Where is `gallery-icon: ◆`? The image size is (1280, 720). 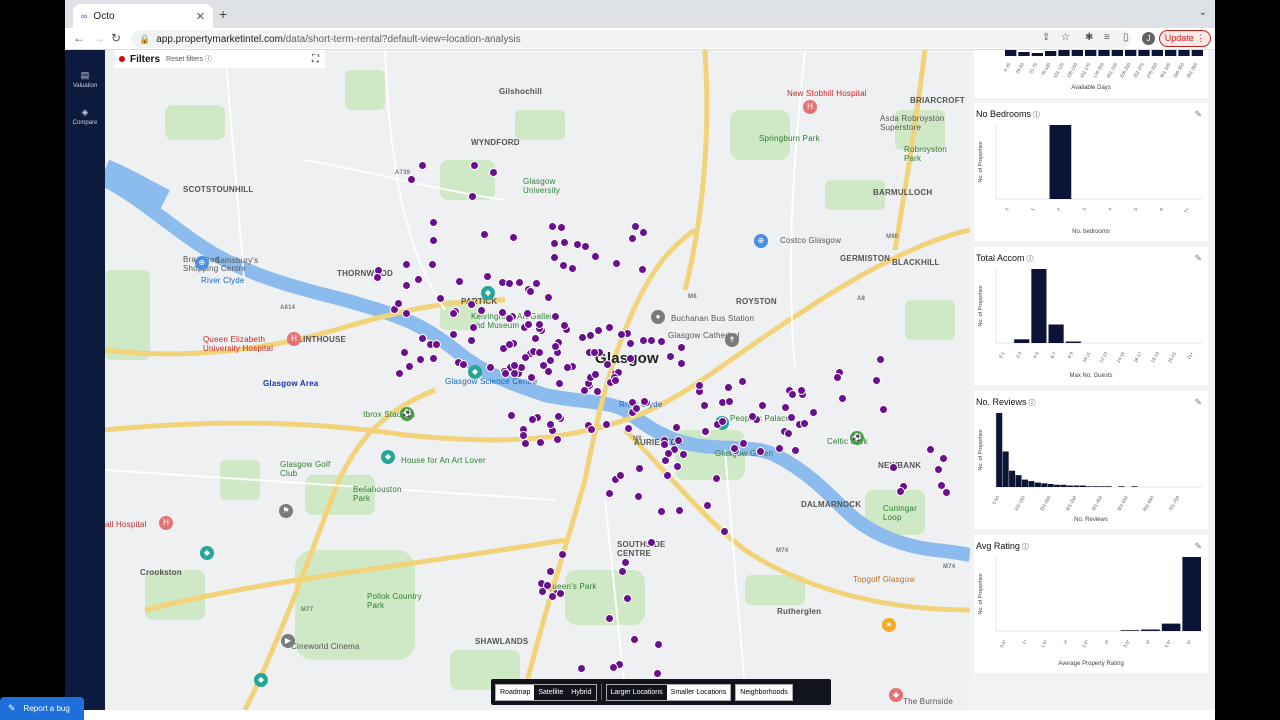
gallery-icon: ◆ is located at coordinates (388, 457).